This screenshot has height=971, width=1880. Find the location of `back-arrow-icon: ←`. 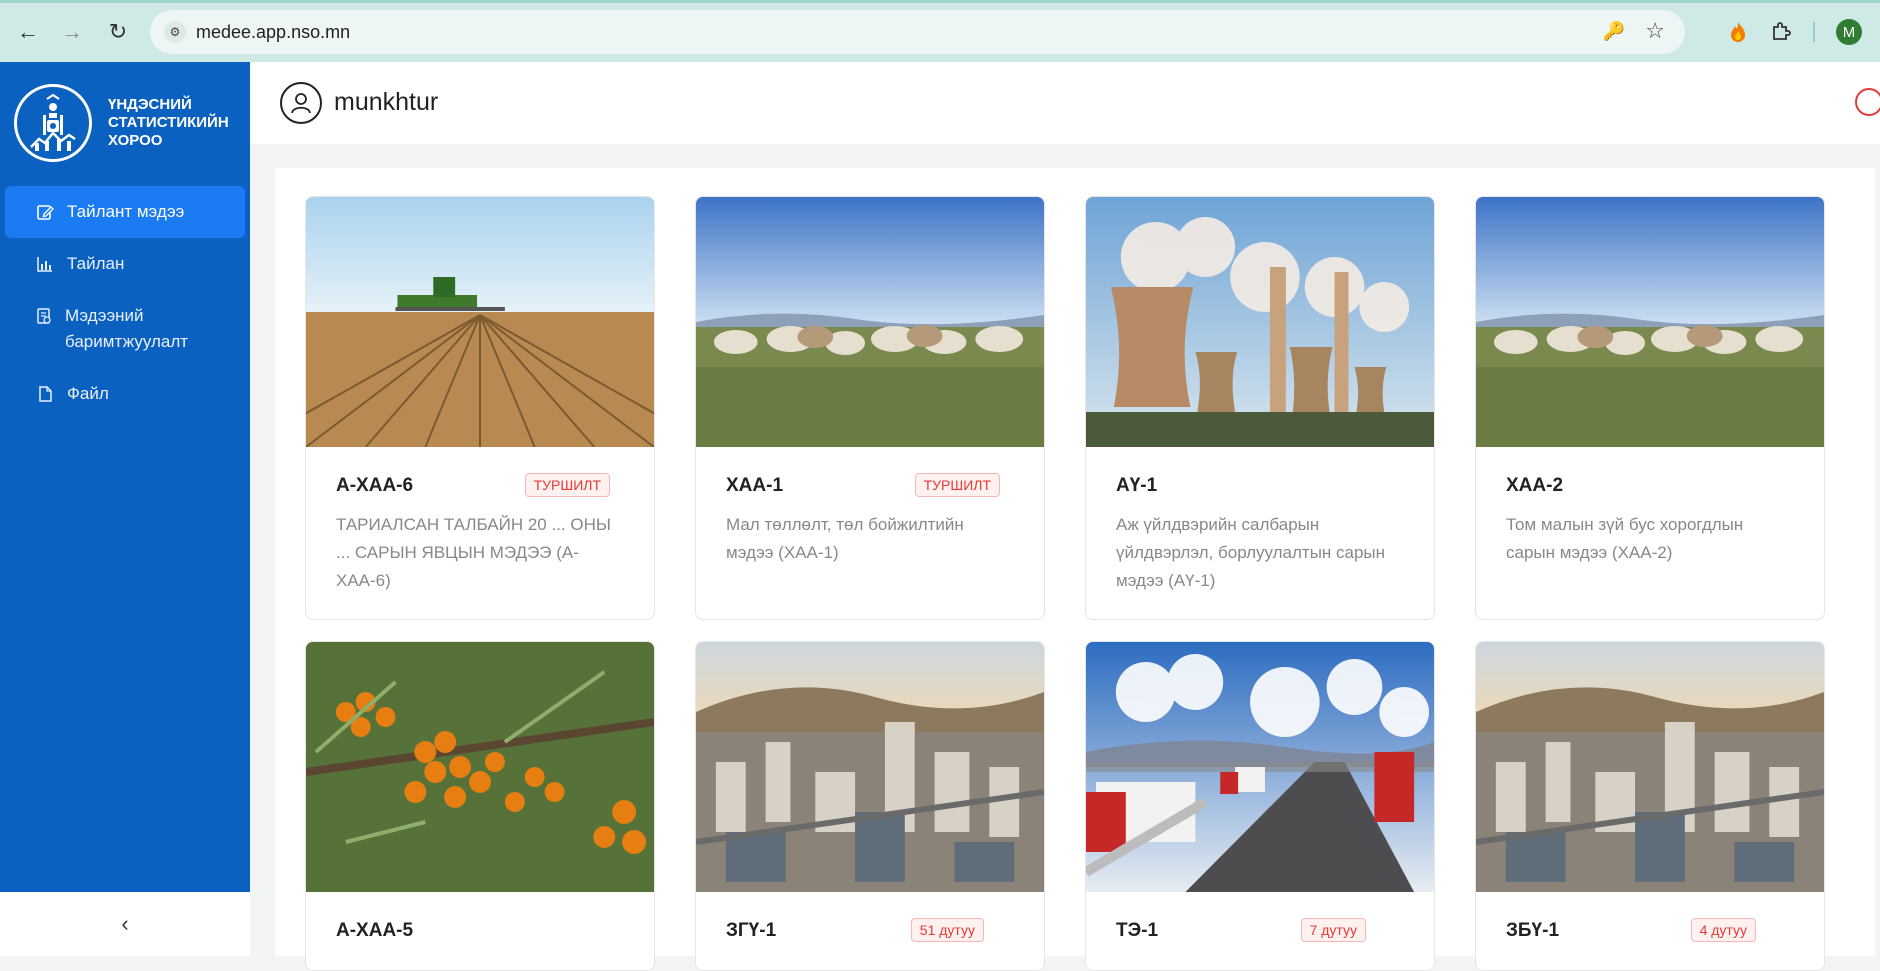

back-arrow-icon: ← is located at coordinates (28, 32).